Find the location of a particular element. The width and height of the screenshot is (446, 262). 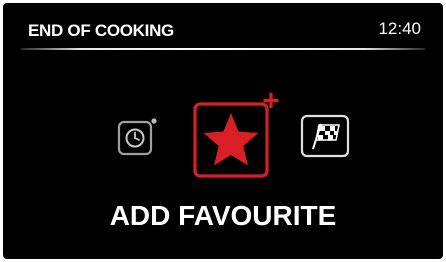

selected-option-label: ADD FAVOURITE is located at coordinates (223, 215).